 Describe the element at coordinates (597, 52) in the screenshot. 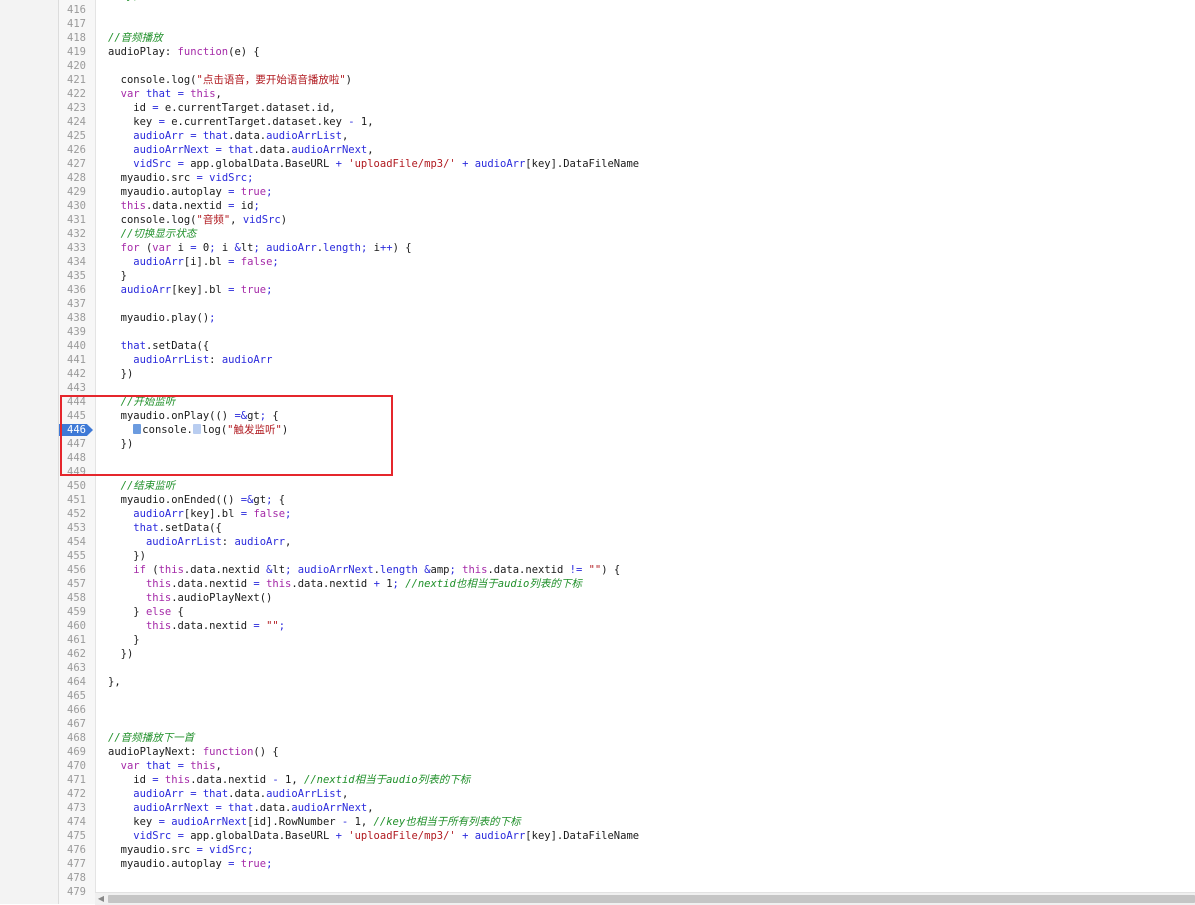

I see `code-line: 419 audioPlay: function(e) {` at that location.